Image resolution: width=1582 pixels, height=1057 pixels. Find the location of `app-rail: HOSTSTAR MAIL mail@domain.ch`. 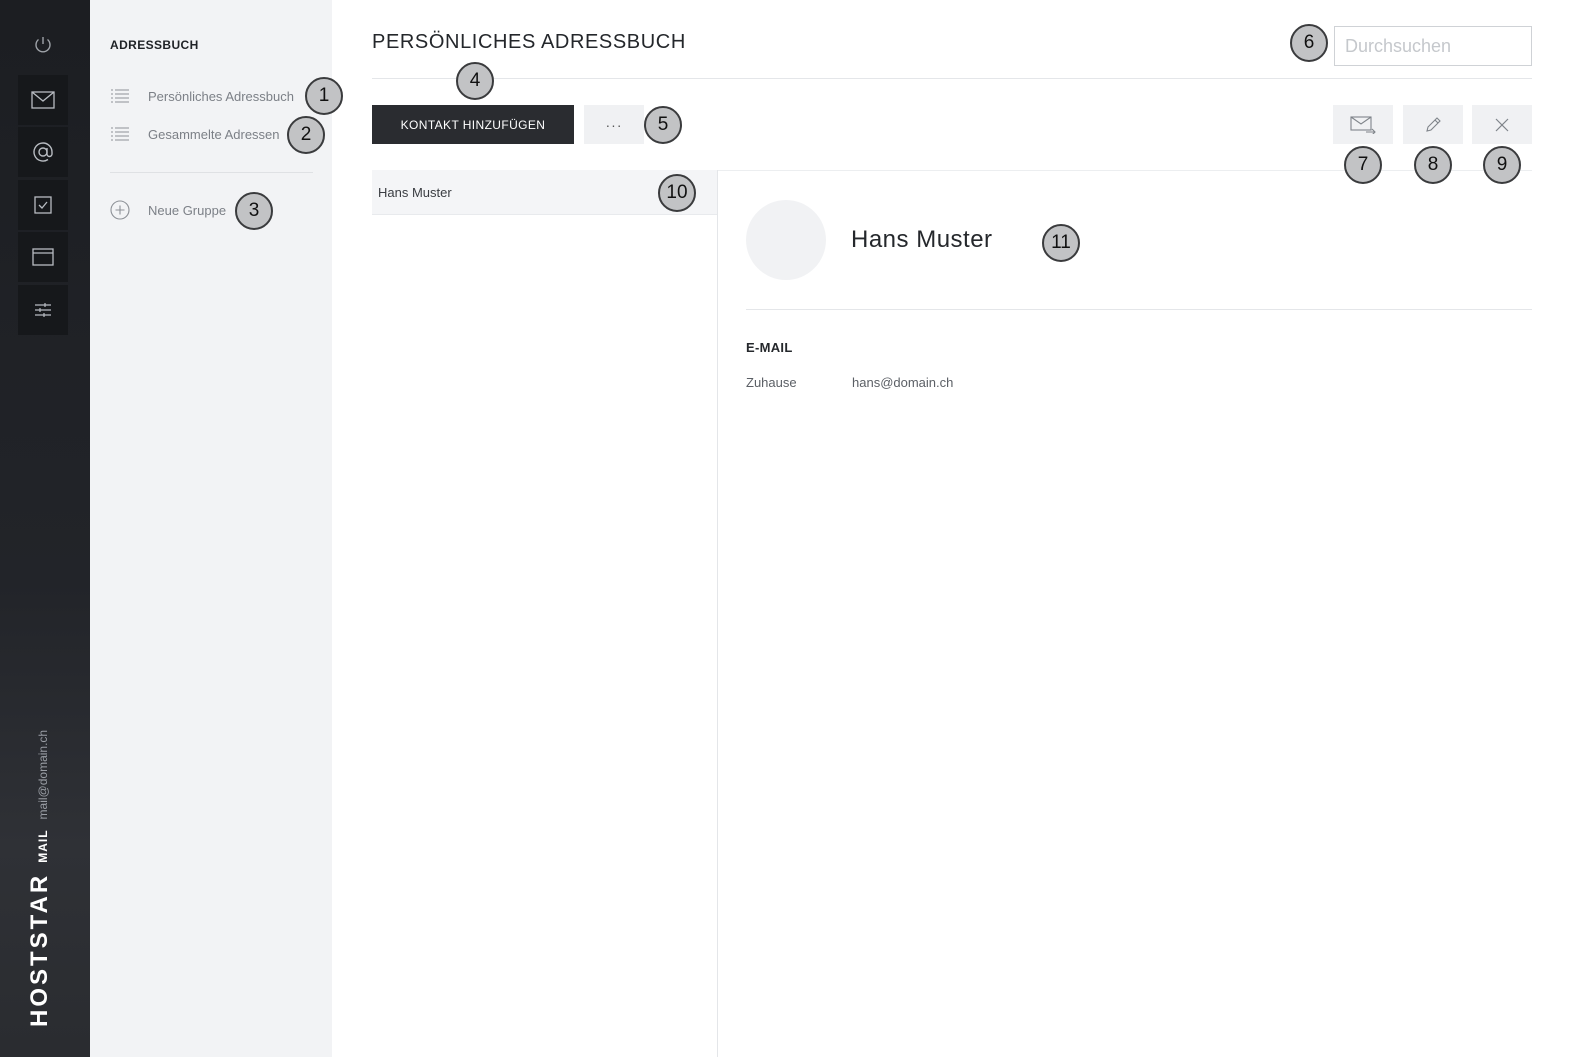

app-rail: HOSTSTAR MAIL mail@domain.ch is located at coordinates (45, 528).